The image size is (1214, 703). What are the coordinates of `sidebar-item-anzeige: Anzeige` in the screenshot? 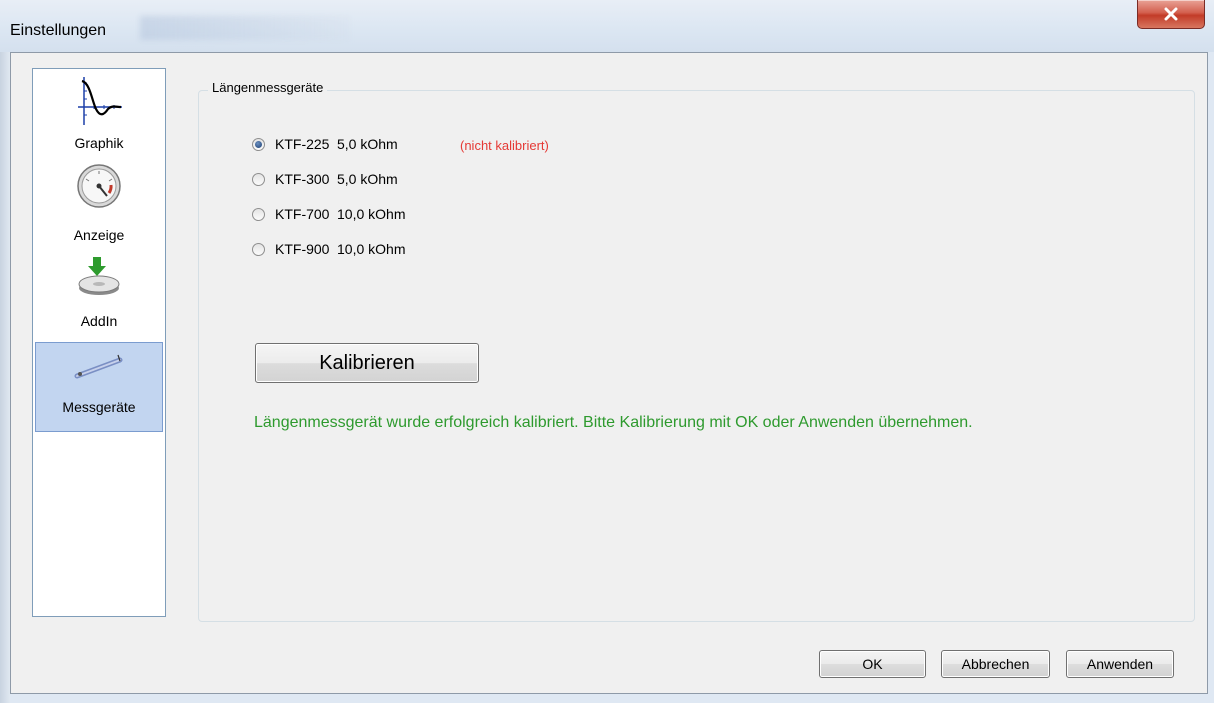 It's located at (99, 203).